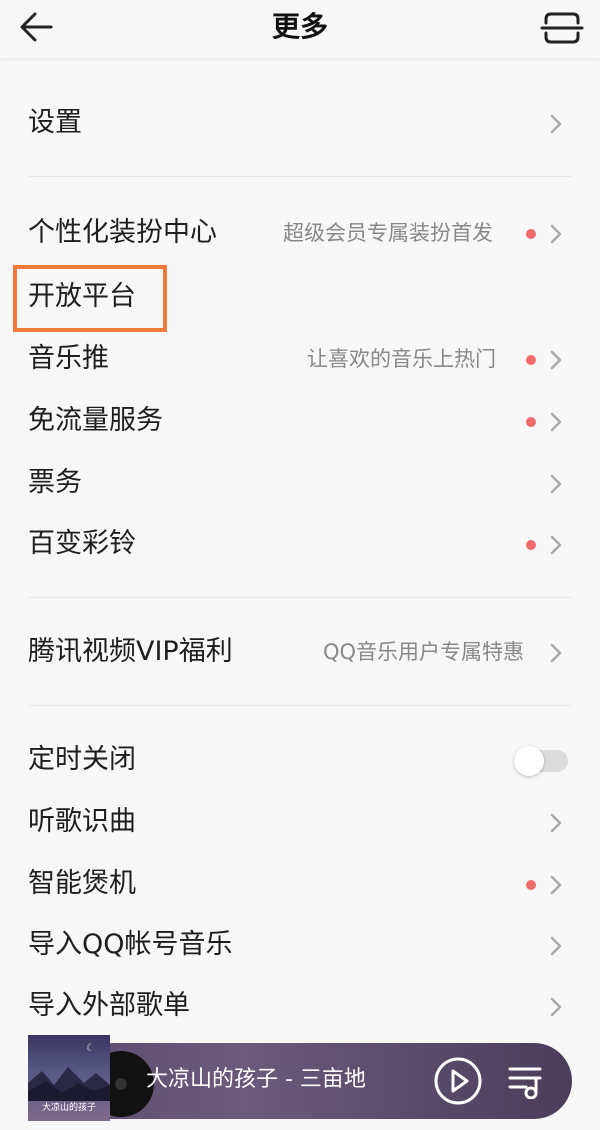 Image resolution: width=600 pixels, height=1130 pixels. Describe the element at coordinates (90, 298) in the screenshot. I see `highlight-box` at that location.